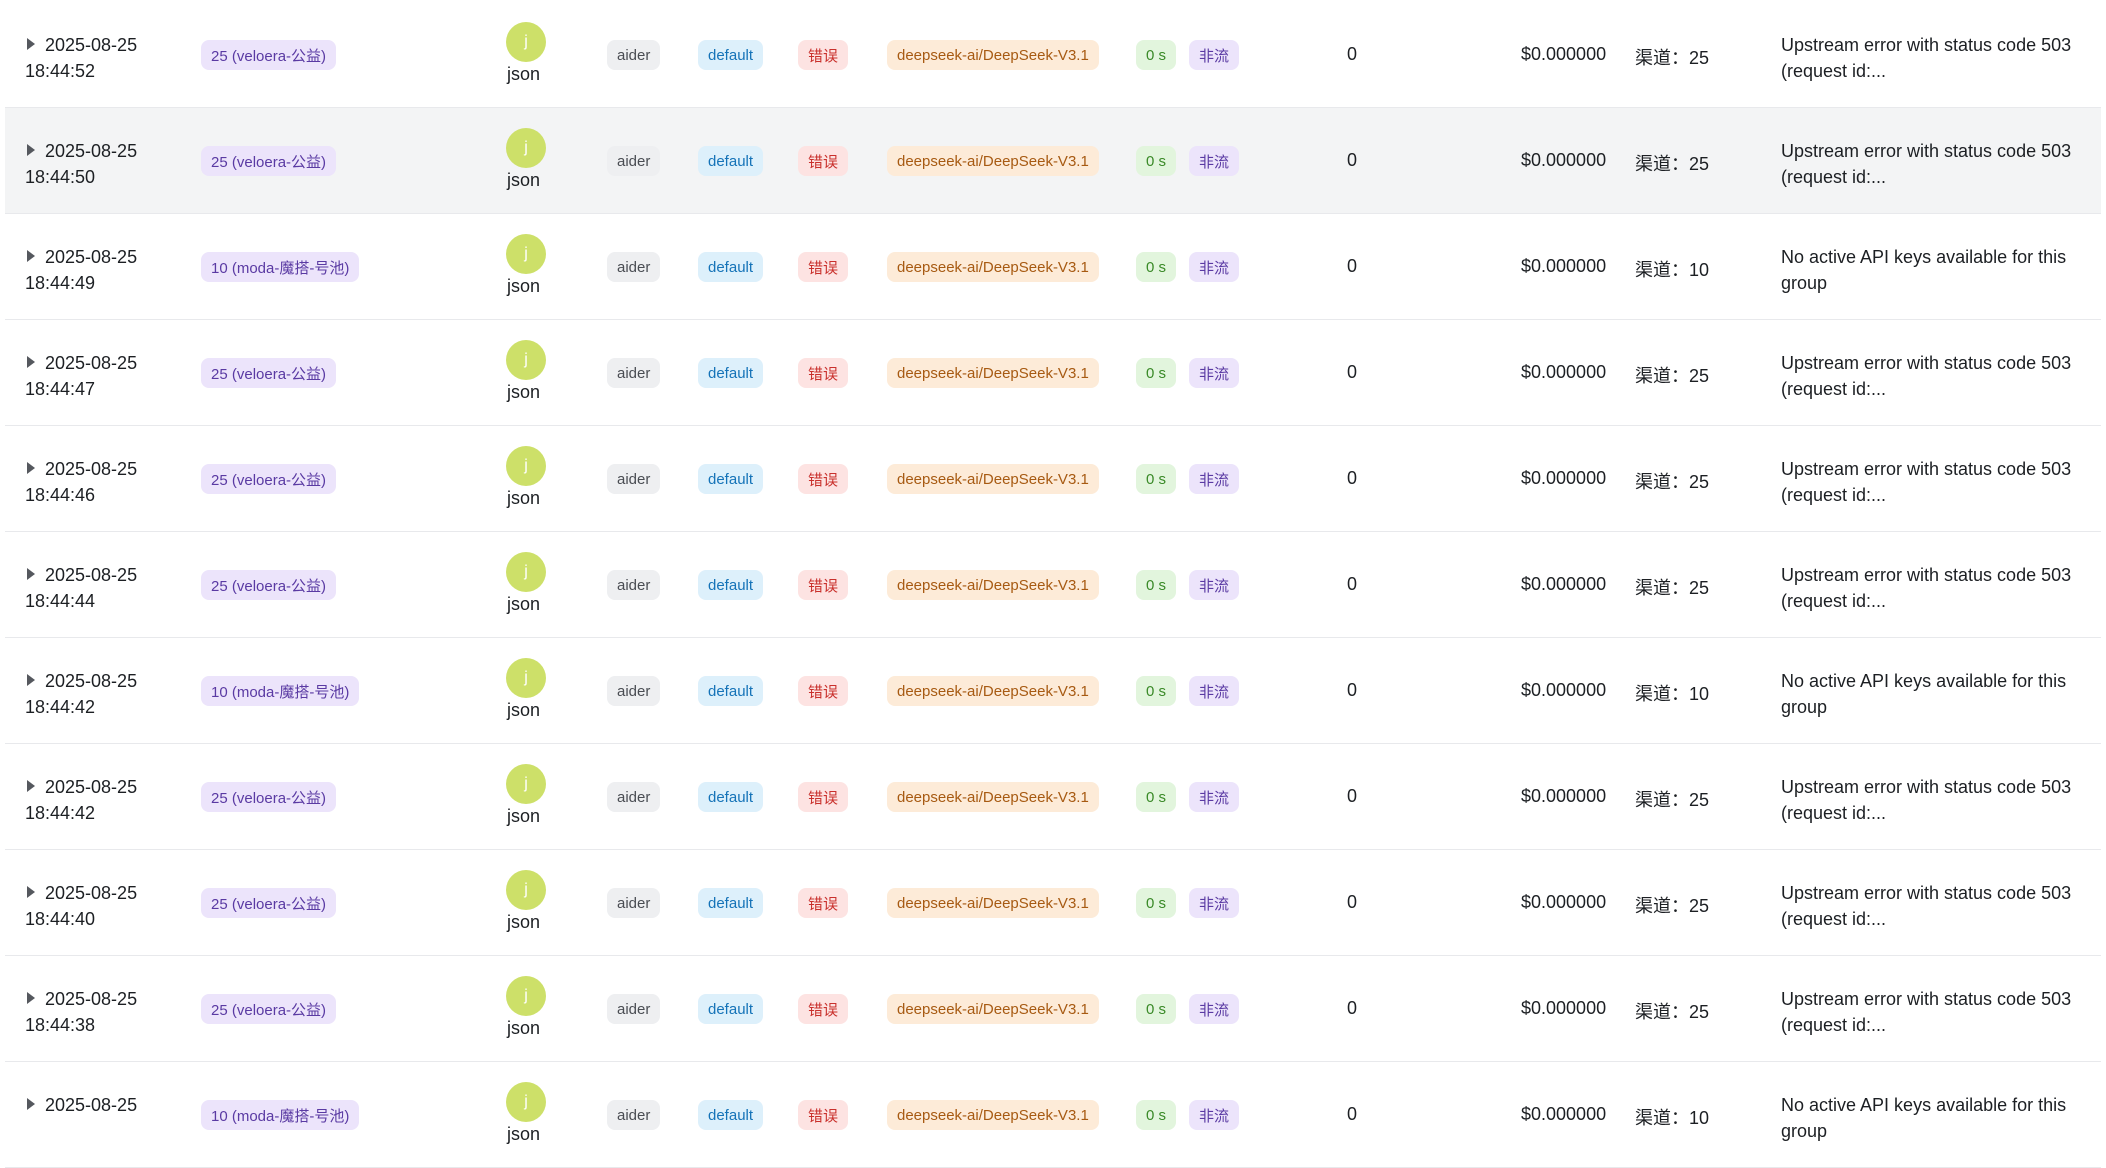  Describe the element at coordinates (81, 270) in the screenshot. I see `log-time: 2025-08-25 18:44:49` at that location.